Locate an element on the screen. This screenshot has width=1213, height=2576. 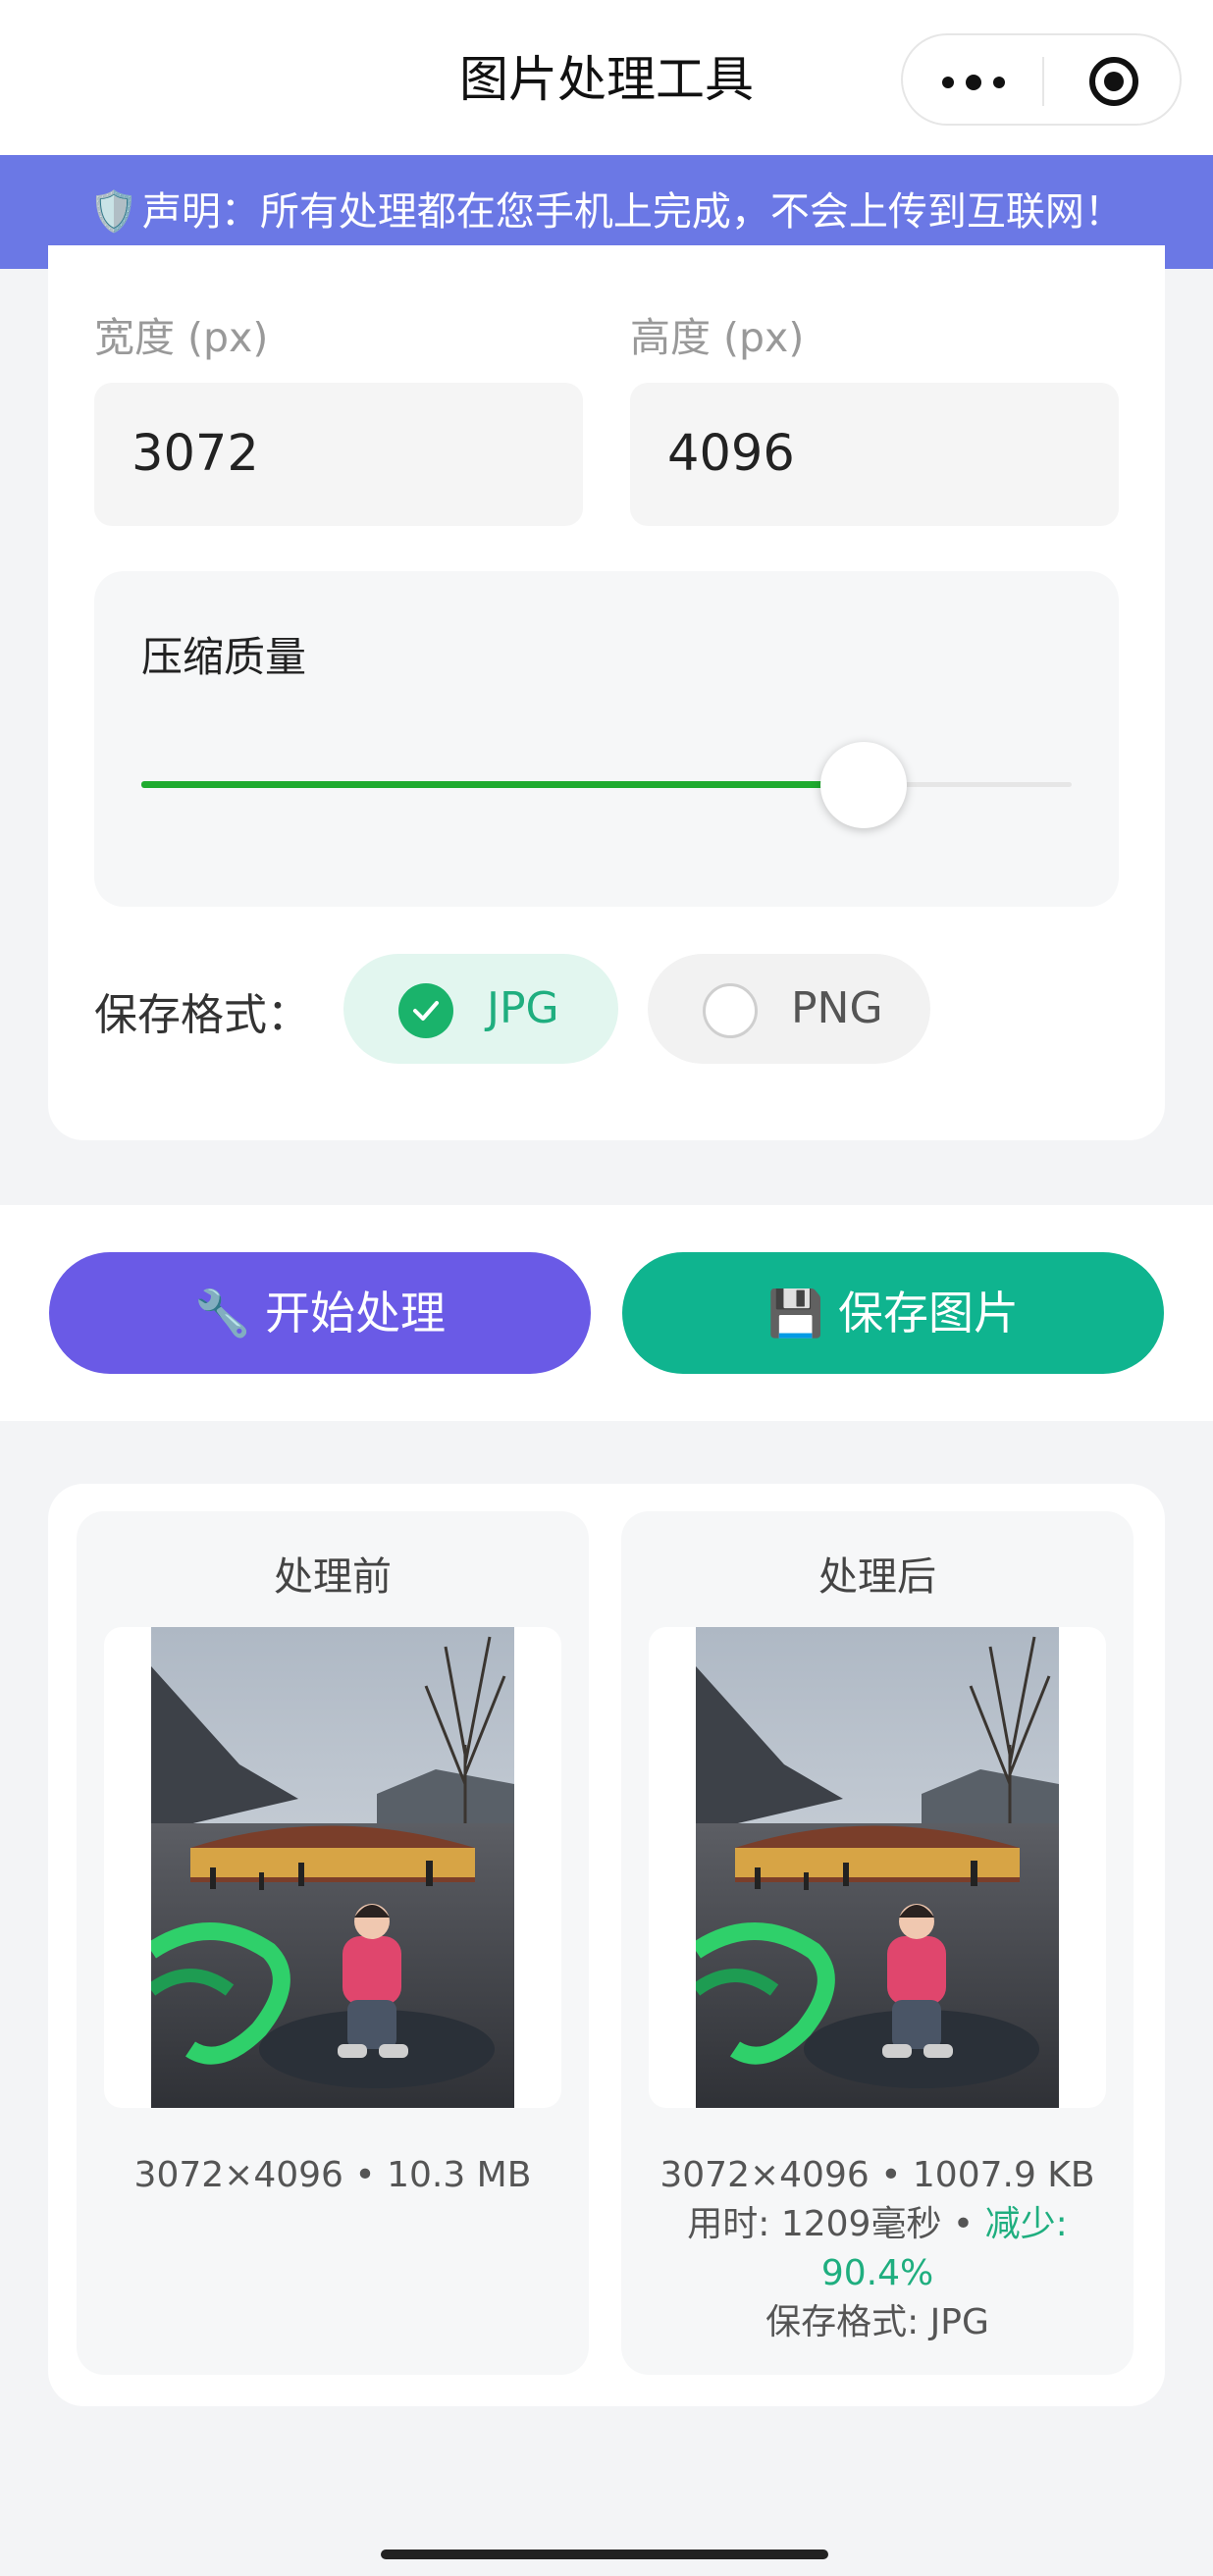
after-time-line: 用时: 1209毫秒 • 减少: is located at coordinates (877, 2224).